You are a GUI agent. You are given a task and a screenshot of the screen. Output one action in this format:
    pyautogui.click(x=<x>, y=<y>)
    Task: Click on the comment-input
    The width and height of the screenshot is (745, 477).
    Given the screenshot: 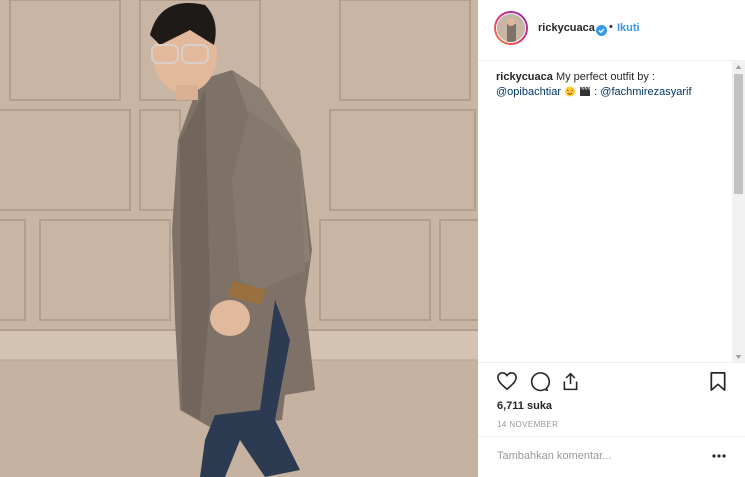 What is the action you would take?
    pyautogui.click(x=594, y=456)
    